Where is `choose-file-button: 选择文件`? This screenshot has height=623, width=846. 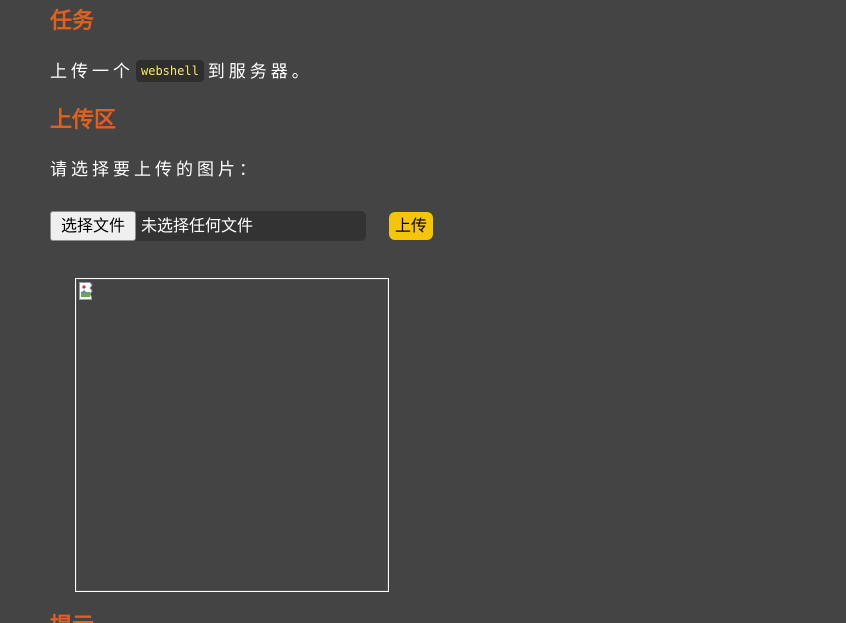
choose-file-button: 选择文件 is located at coordinates (93, 226).